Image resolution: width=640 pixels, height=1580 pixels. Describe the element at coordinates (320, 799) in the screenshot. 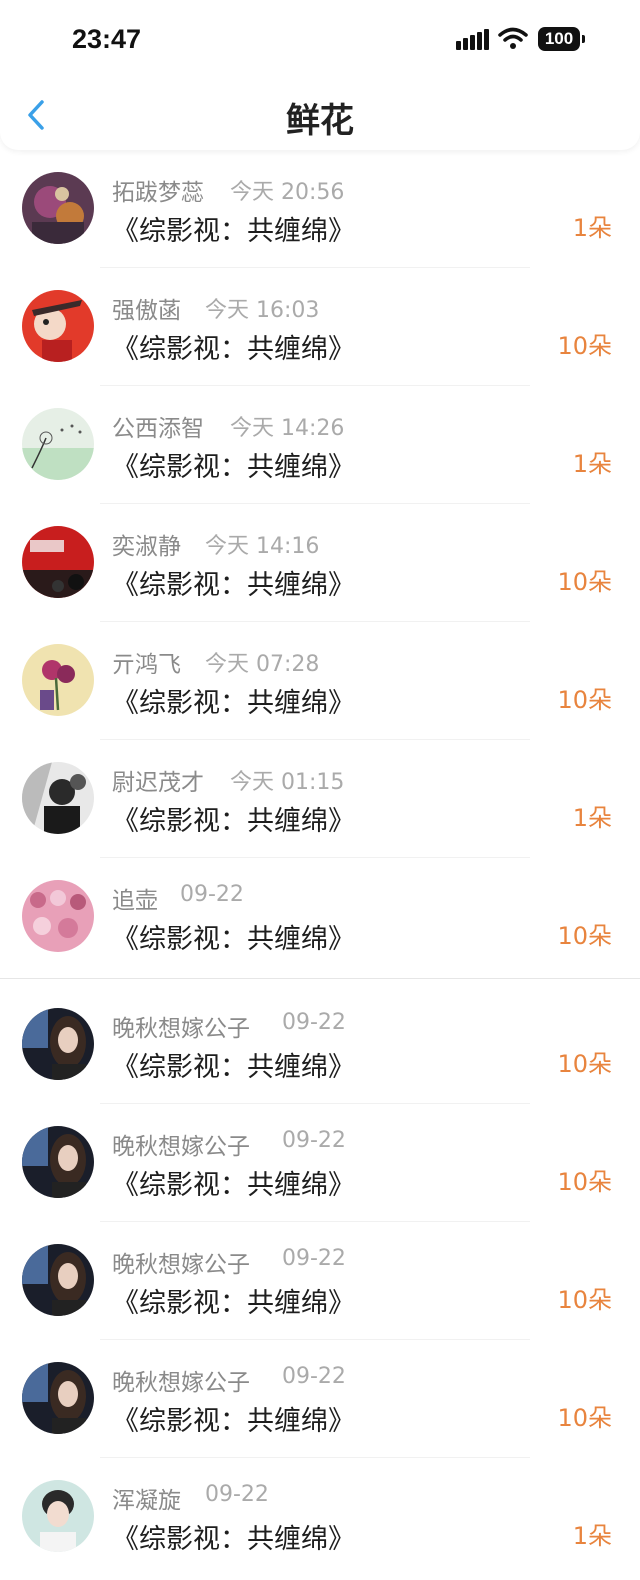

I see `list-item: 尉迟茂才 今天 01:15 《综影视：共缠绵》 1朵` at that location.